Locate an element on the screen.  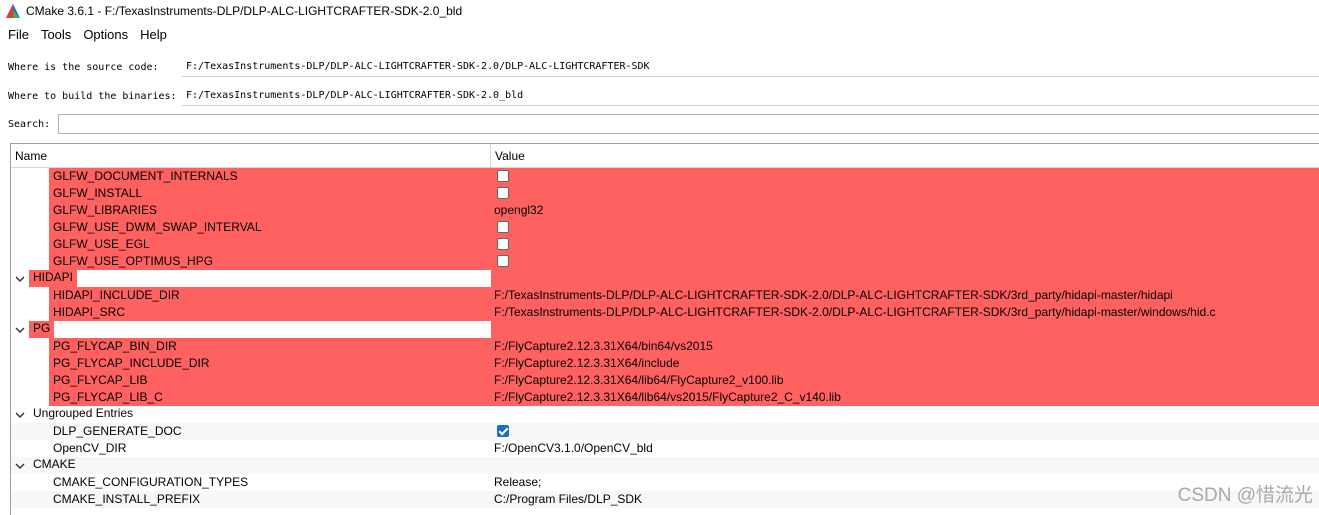
table-row: GLFW_LIBRARIES opengl32 is located at coordinates (665, 210).